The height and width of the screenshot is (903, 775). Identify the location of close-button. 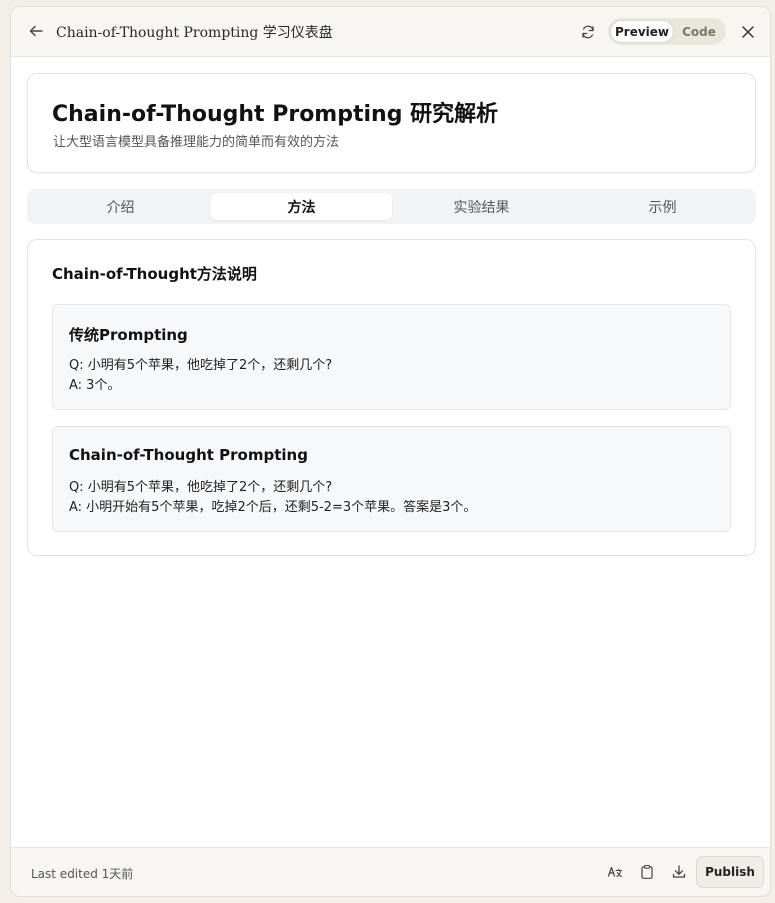
(748, 32).